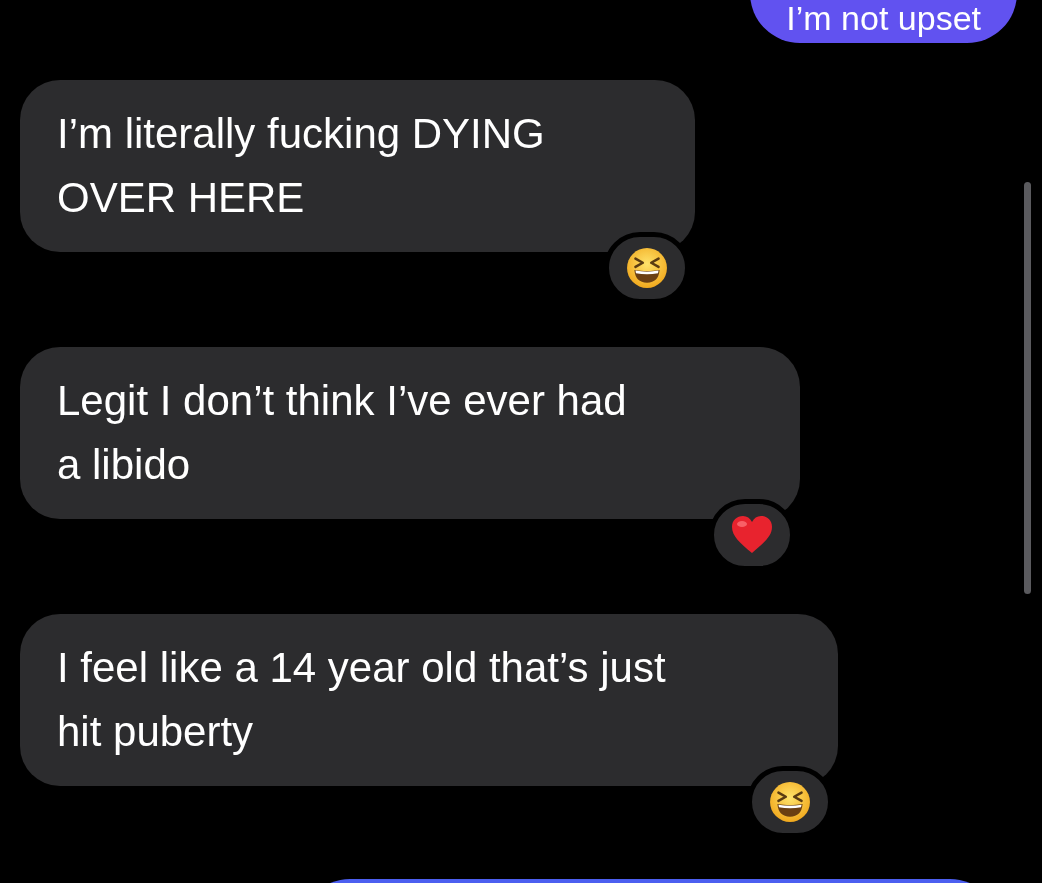  What do you see at coordinates (362, 700) in the screenshot?
I see `message-text: I feel like a 14 year old that’s just hit puberty` at bounding box center [362, 700].